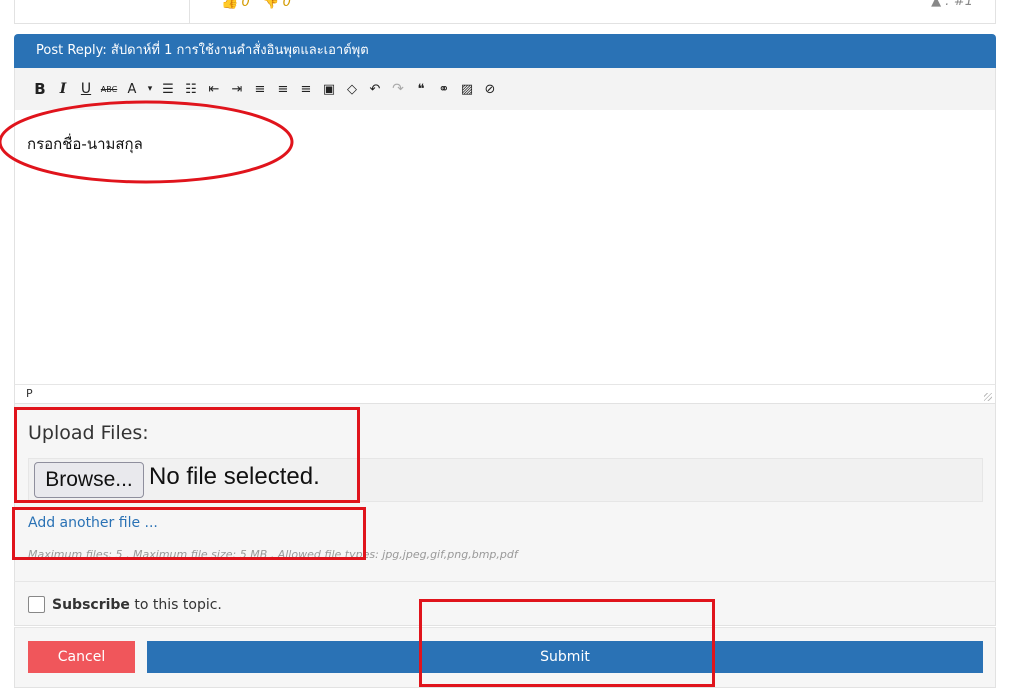 This screenshot has height=691, width=1024. Describe the element at coordinates (963, 4) in the screenshot. I see `post-number-value: #1` at that location.